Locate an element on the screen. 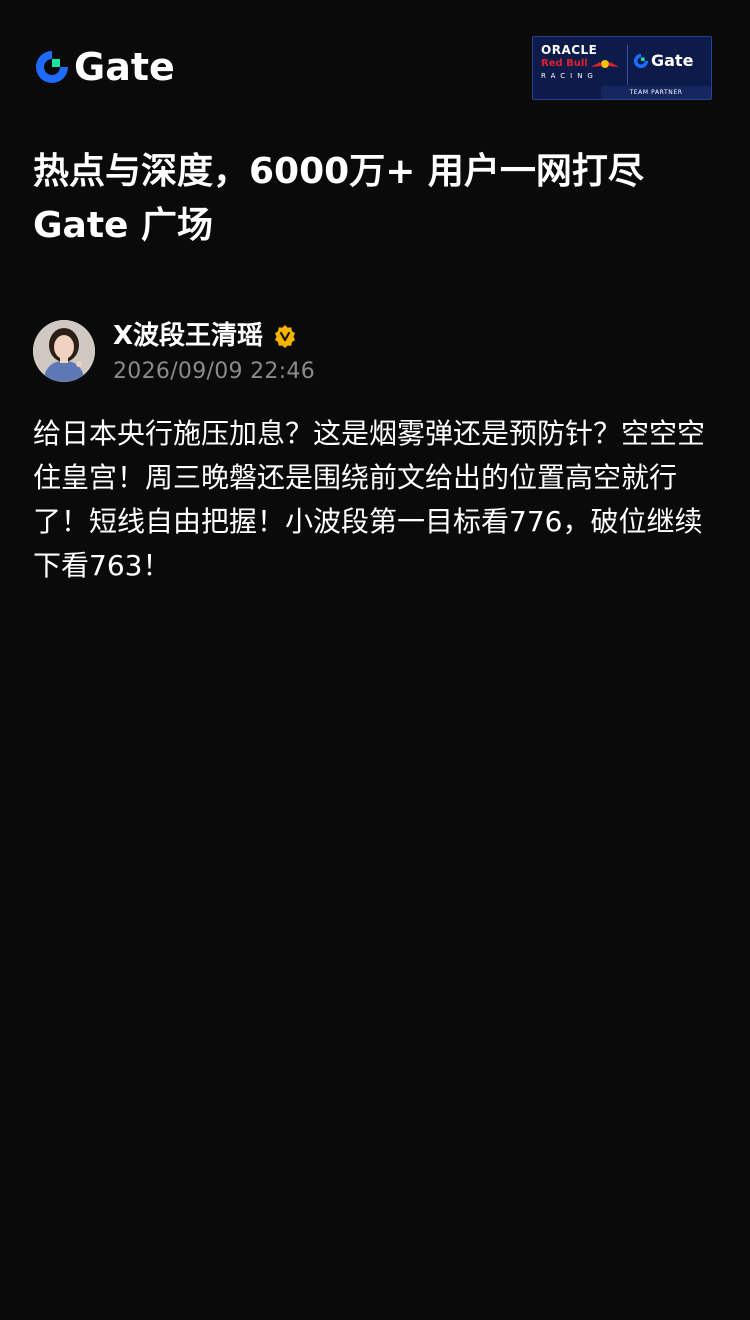 The height and width of the screenshot is (1320, 750). avatar-image is located at coordinates (64, 351).